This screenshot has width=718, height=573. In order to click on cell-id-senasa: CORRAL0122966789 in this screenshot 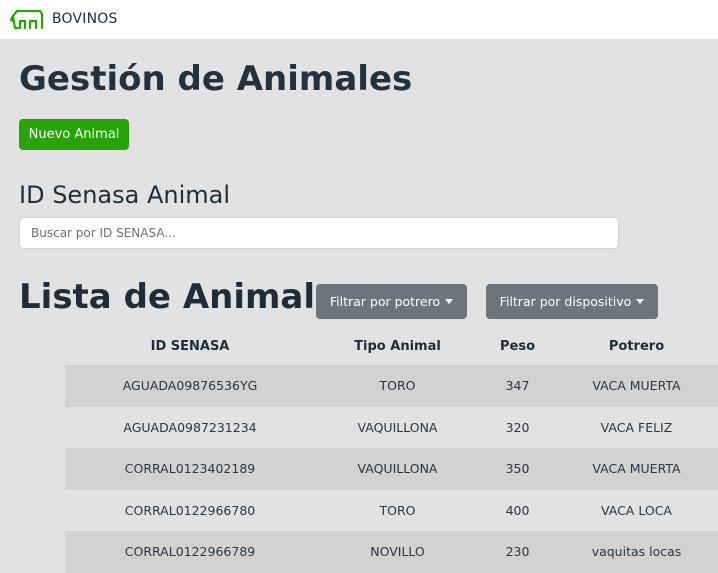, I will do `click(190, 552)`.